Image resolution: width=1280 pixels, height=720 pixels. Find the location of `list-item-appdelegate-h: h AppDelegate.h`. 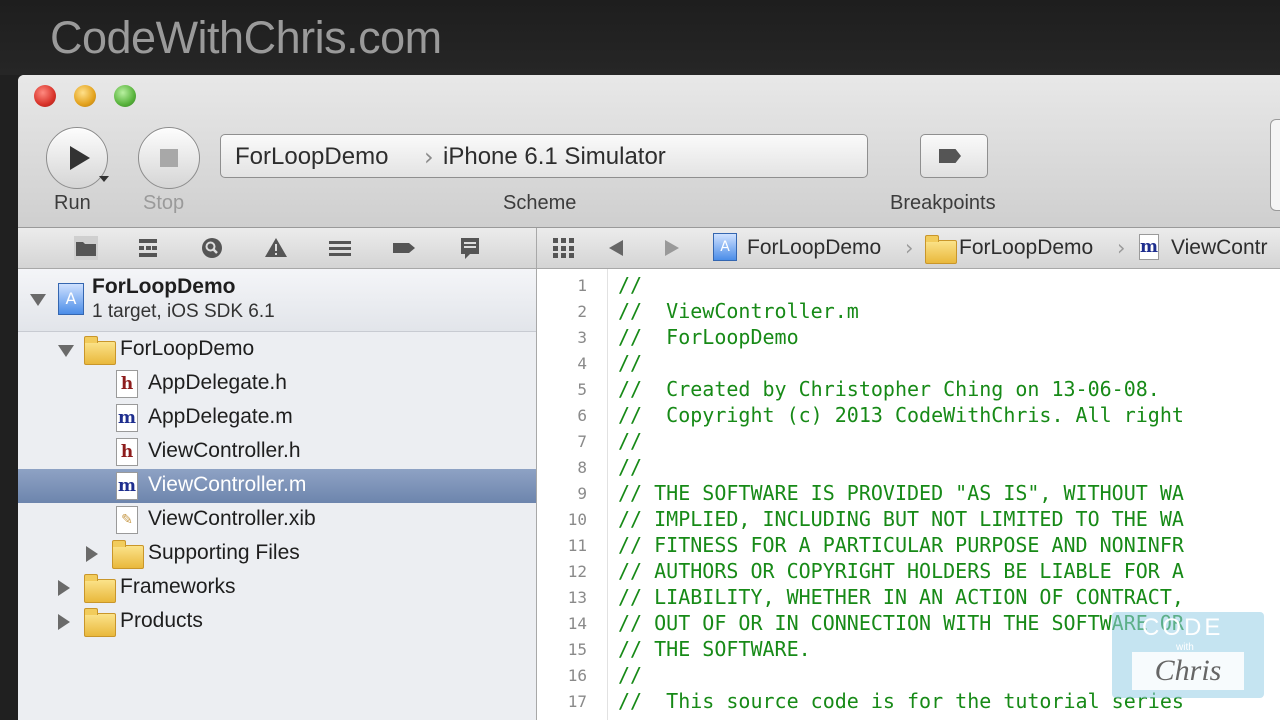

list-item-appdelegate-h: h AppDelegate.h is located at coordinates (277, 384).